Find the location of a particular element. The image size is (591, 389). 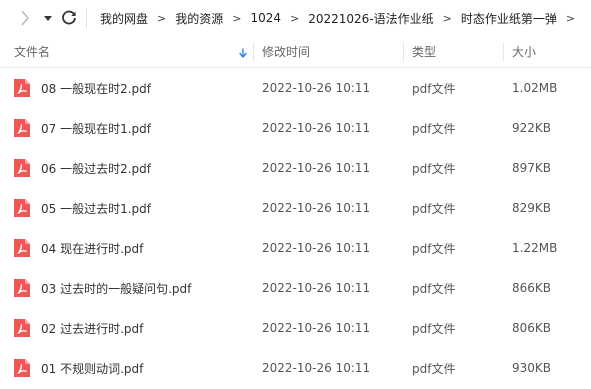

file-name: 01 不规则动词.pdf is located at coordinates (92, 368).